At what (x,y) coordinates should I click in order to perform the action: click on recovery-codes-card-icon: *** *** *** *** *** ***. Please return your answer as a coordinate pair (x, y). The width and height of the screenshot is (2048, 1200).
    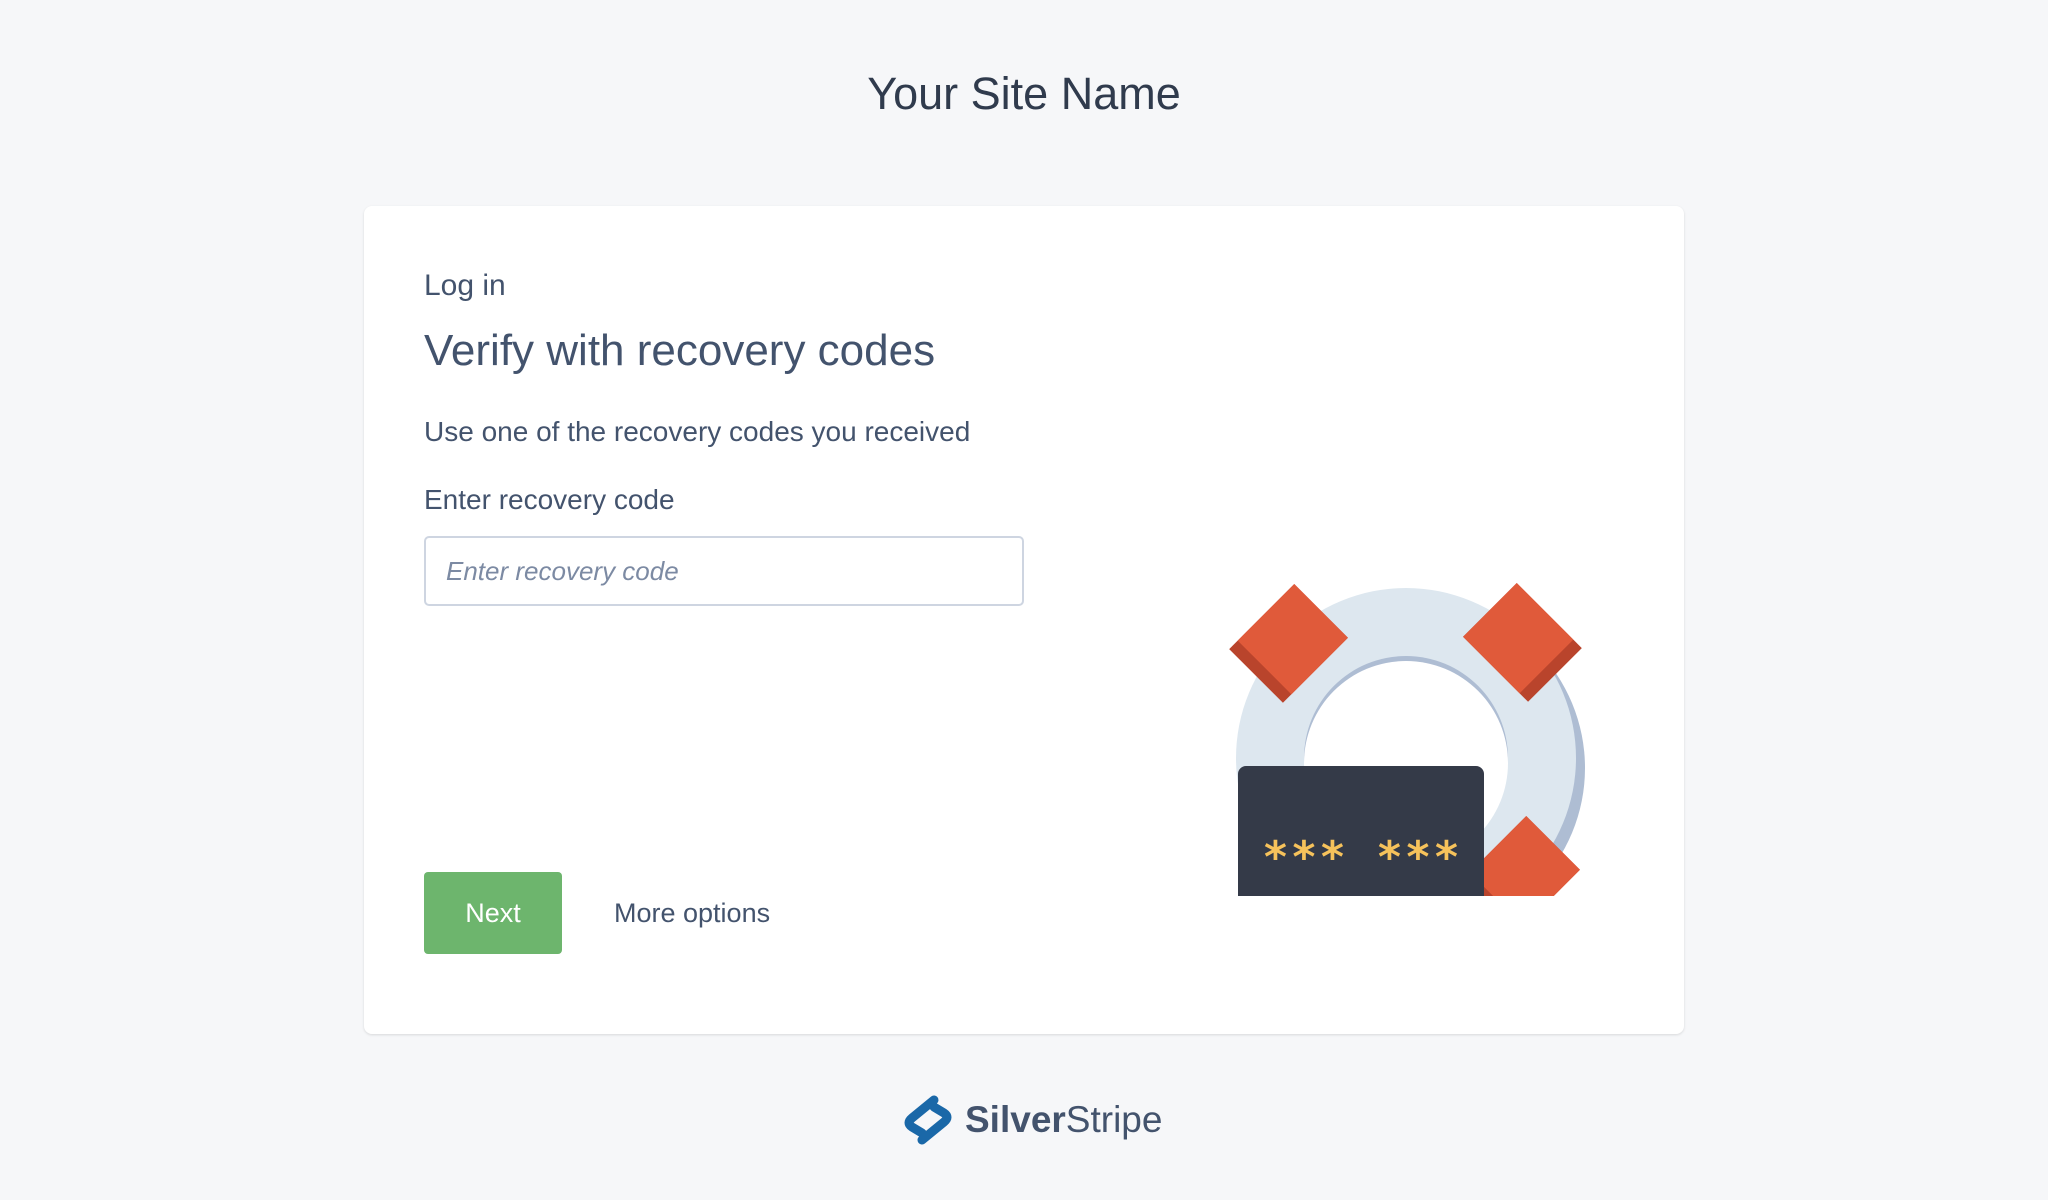
    Looking at the image, I should click on (1361, 914).